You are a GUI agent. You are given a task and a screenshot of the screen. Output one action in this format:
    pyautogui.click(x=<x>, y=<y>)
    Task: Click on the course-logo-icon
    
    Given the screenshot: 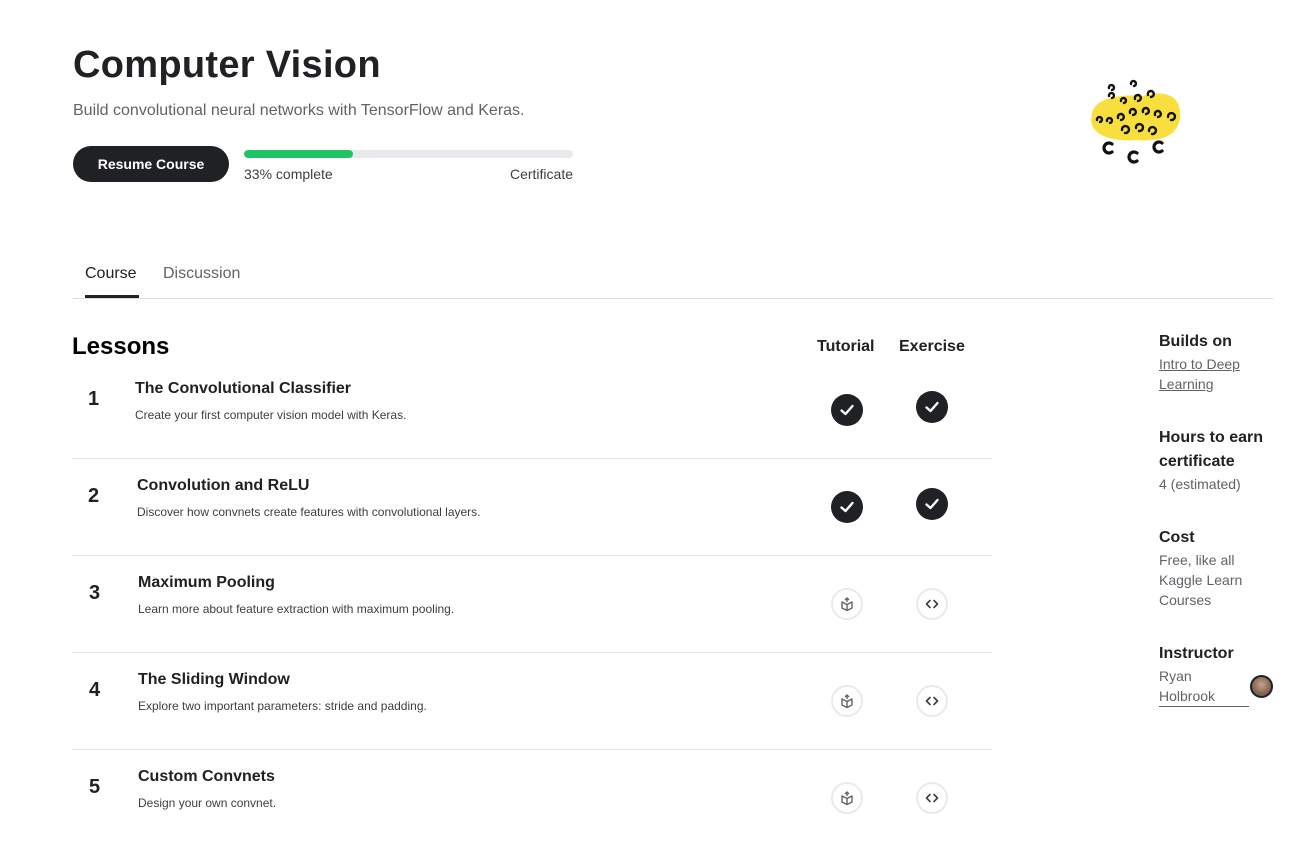 What is the action you would take?
    pyautogui.click(x=1136, y=121)
    